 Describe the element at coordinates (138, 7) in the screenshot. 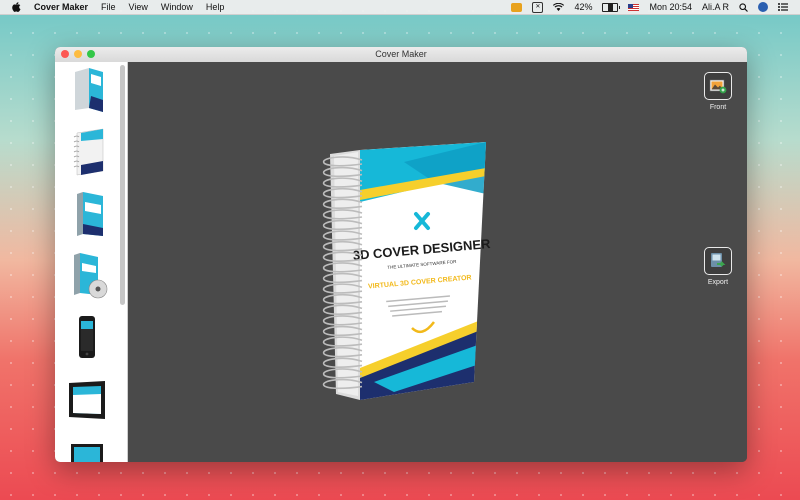

I see `menu-view: View` at that location.